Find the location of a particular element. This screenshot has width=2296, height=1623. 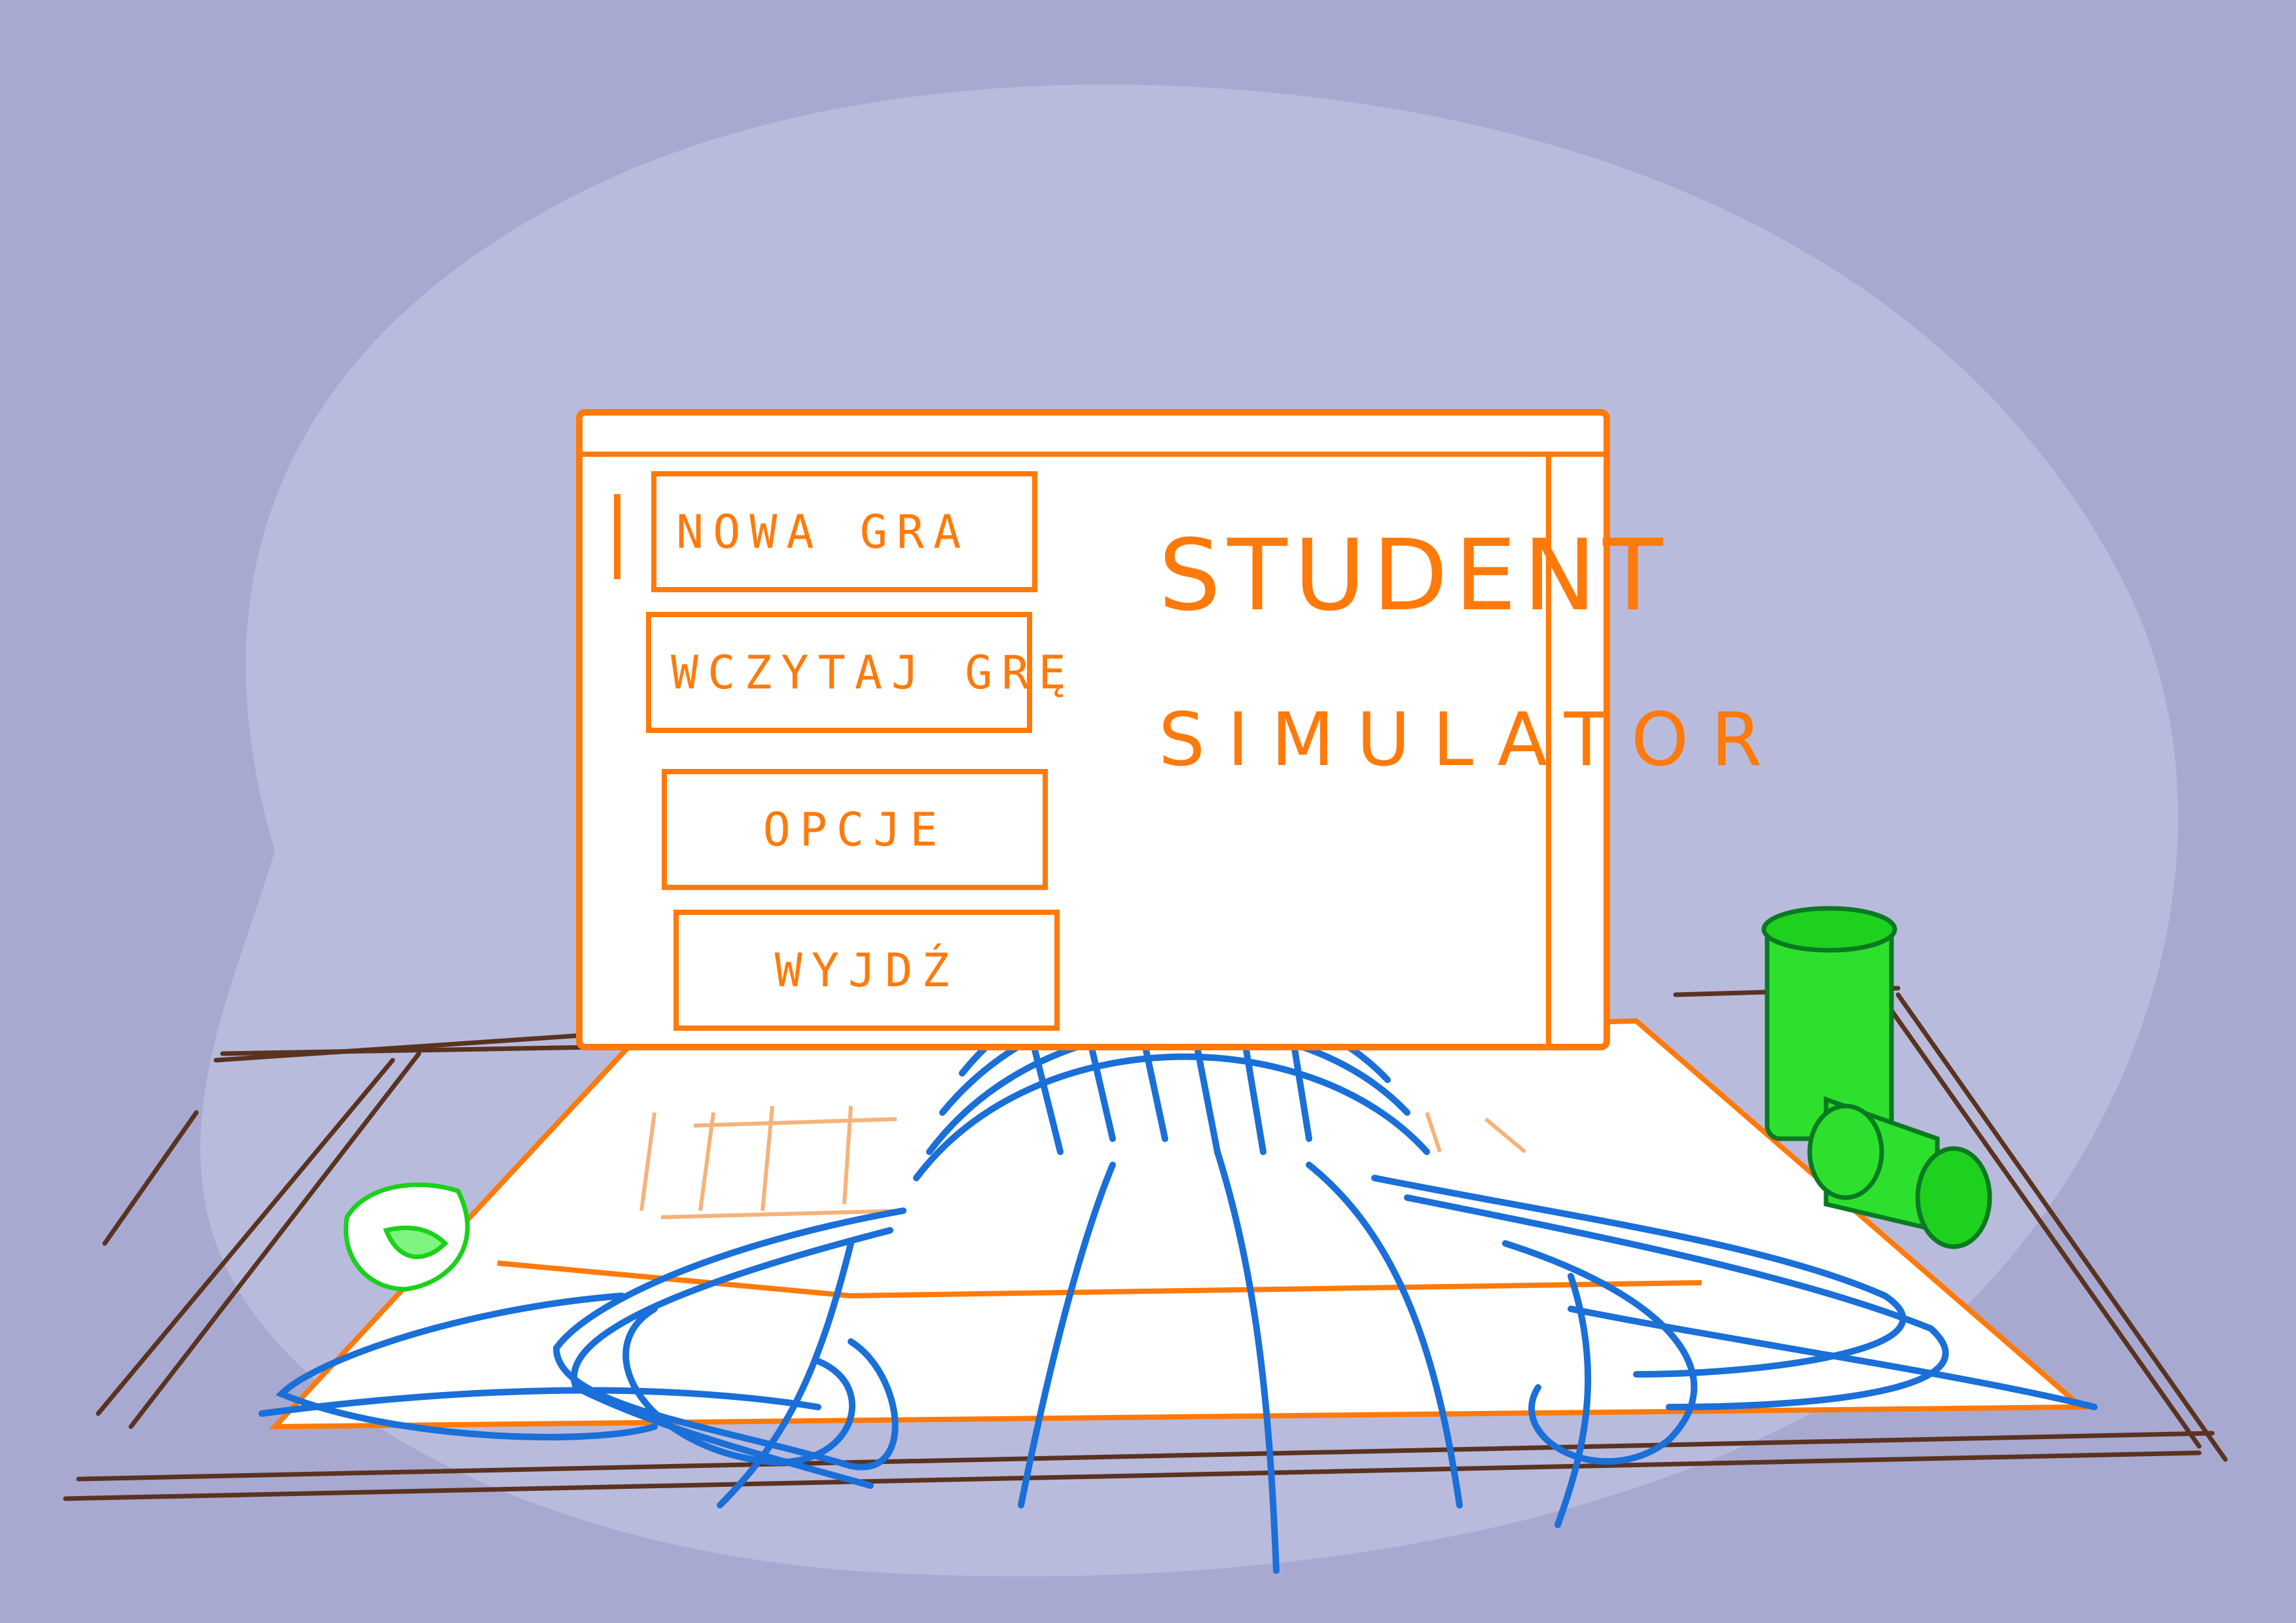

load-game-label: WCZYTAJ GRĘ is located at coordinates (873, 672).